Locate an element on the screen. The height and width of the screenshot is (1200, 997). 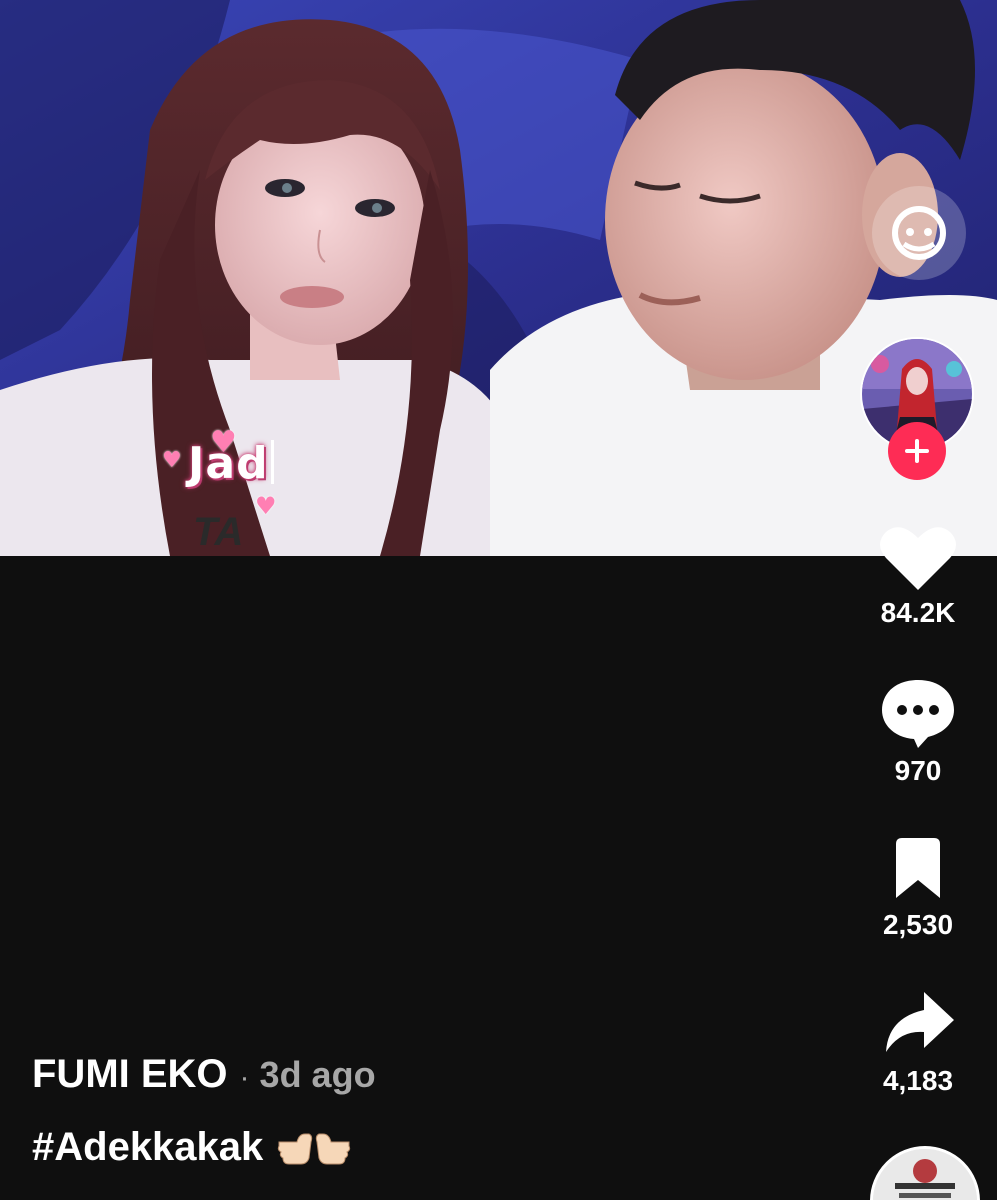
share-count: 4,183 is located at coordinates (918, 1080).